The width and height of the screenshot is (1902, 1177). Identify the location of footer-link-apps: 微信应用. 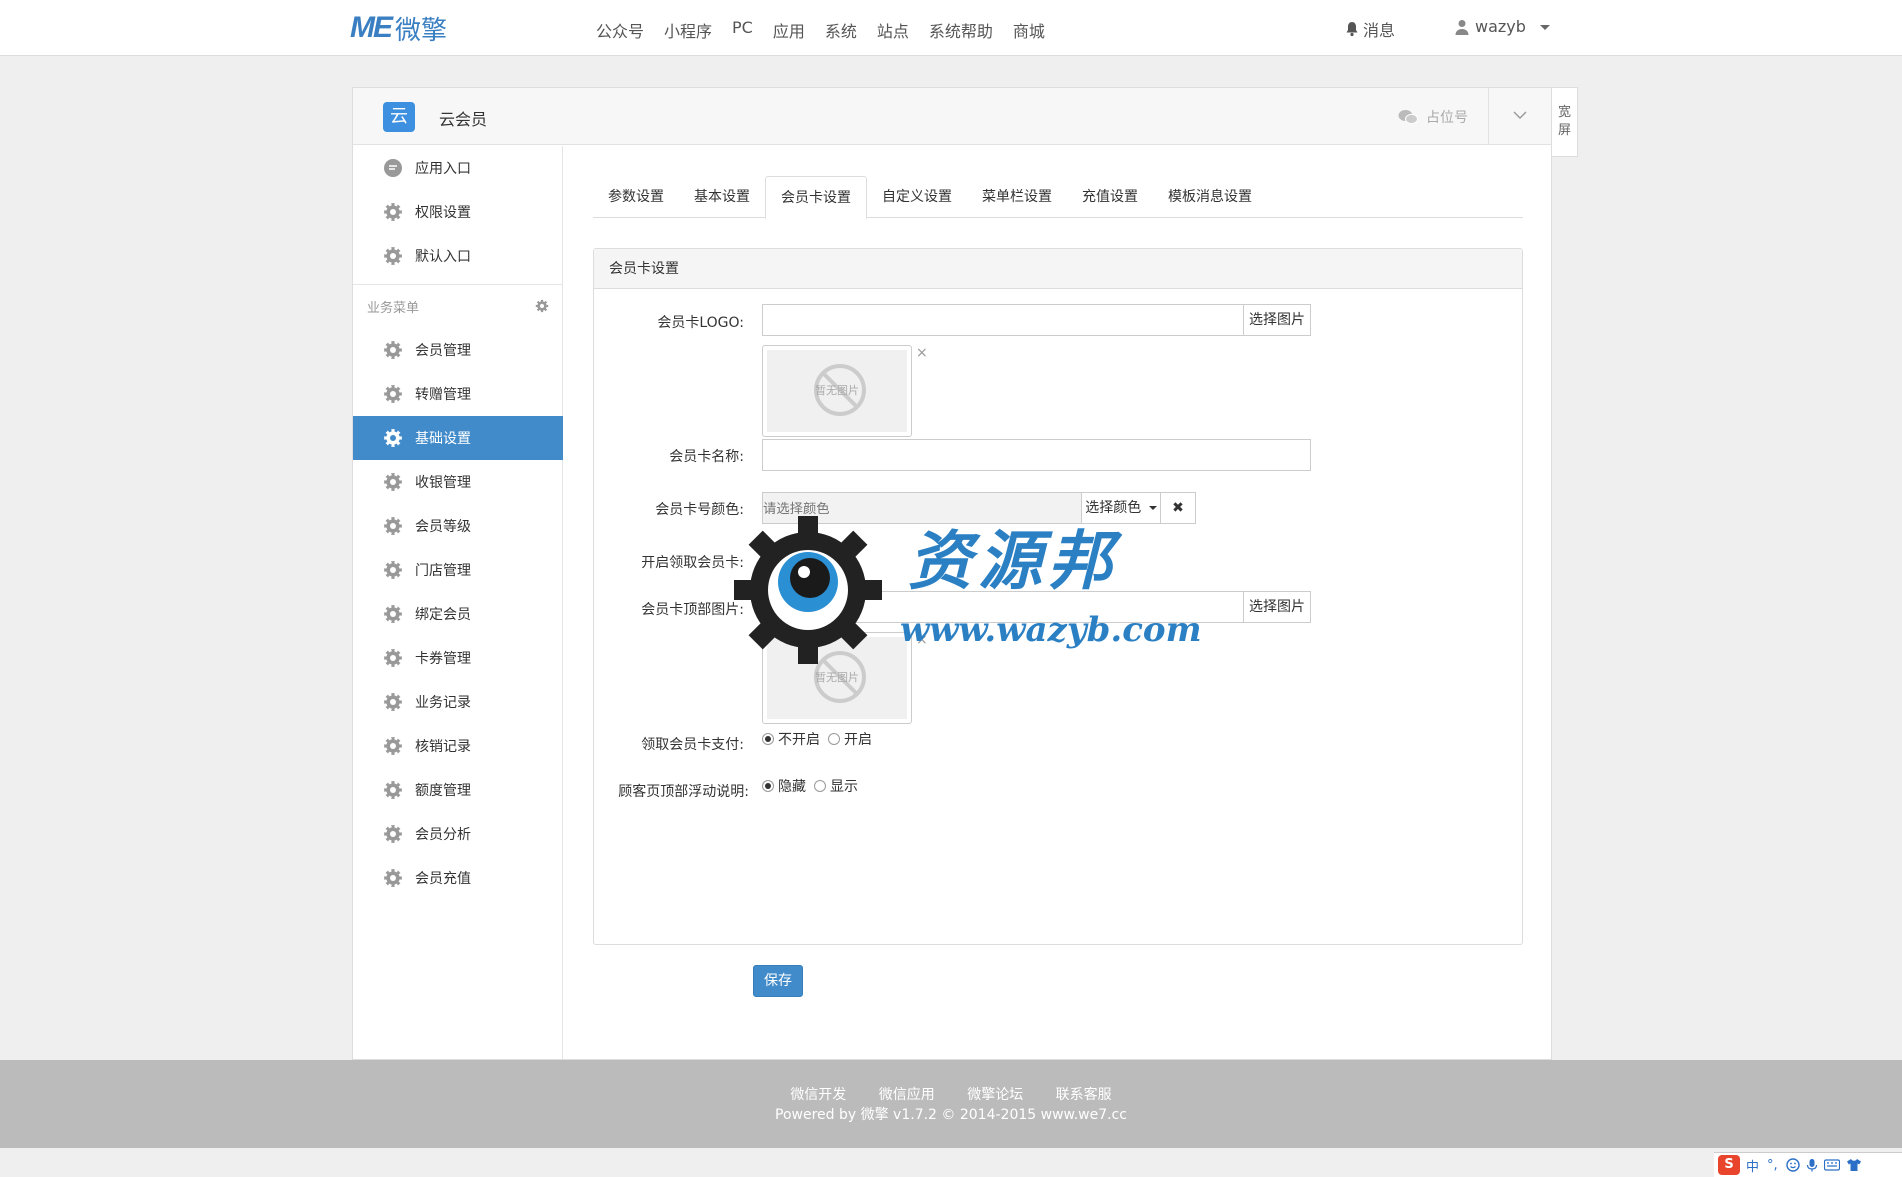
(907, 1095).